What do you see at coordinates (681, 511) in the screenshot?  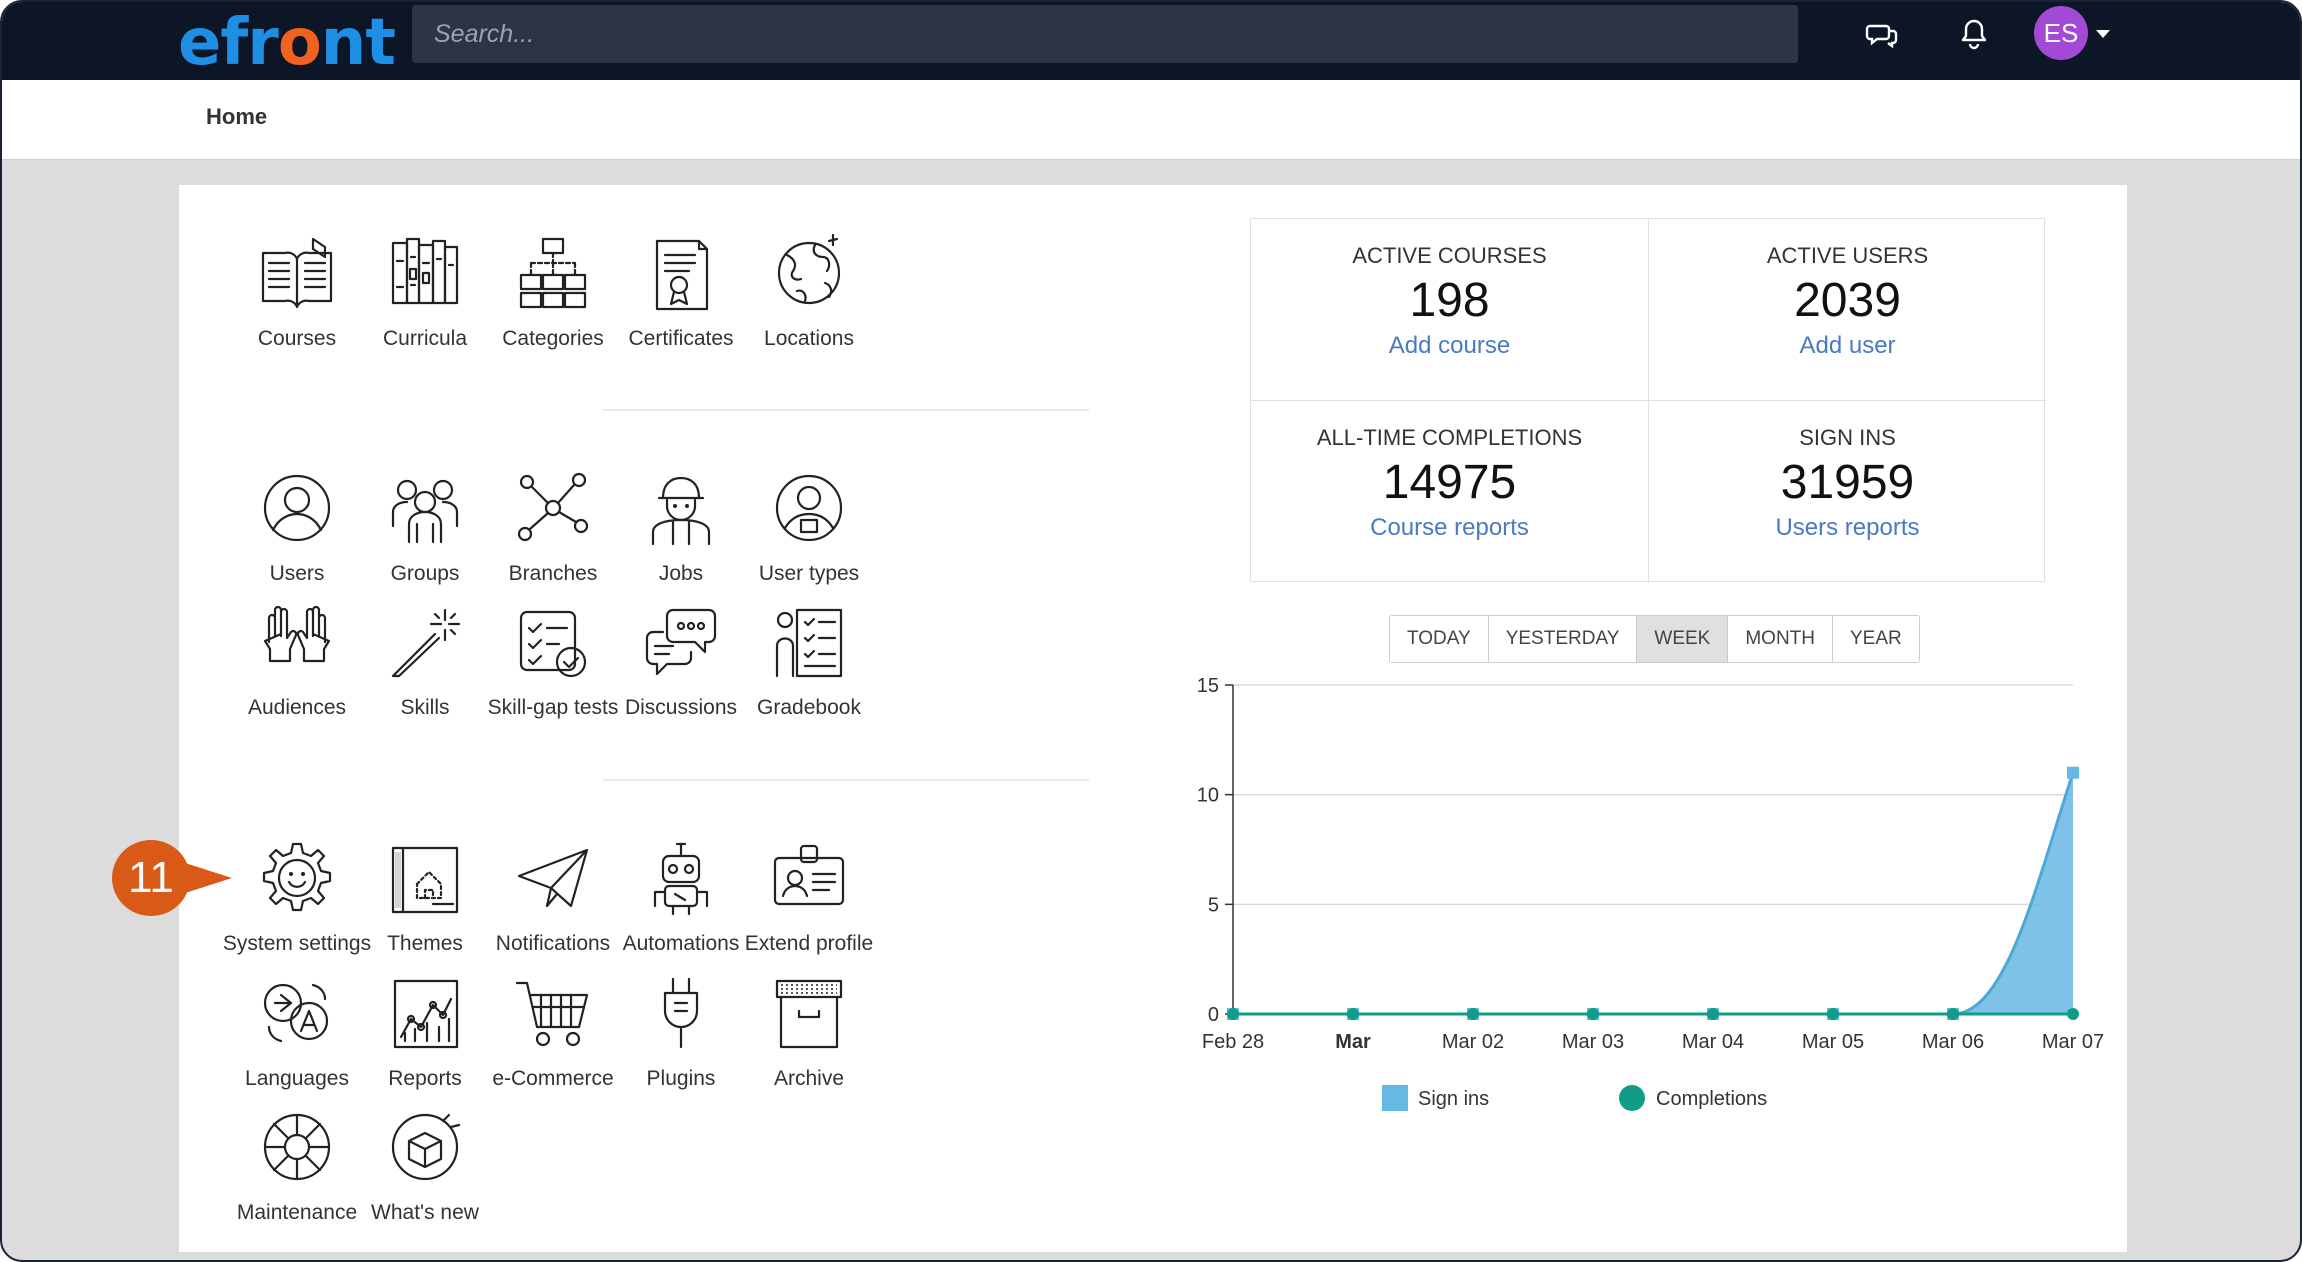 I see `worker-icon` at bounding box center [681, 511].